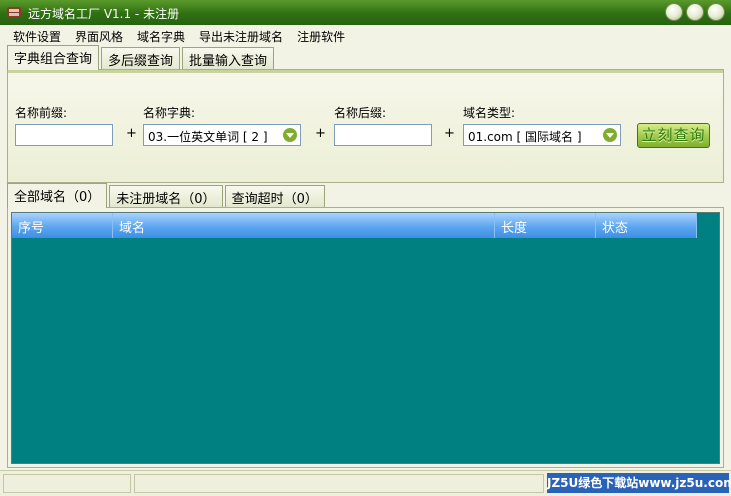 The width and height of the screenshot is (731, 496). Describe the element at coordinates (208, 137) in the screenshot. I see `dict-value: 03.一位英文单词 [ 2 ]` at that location.